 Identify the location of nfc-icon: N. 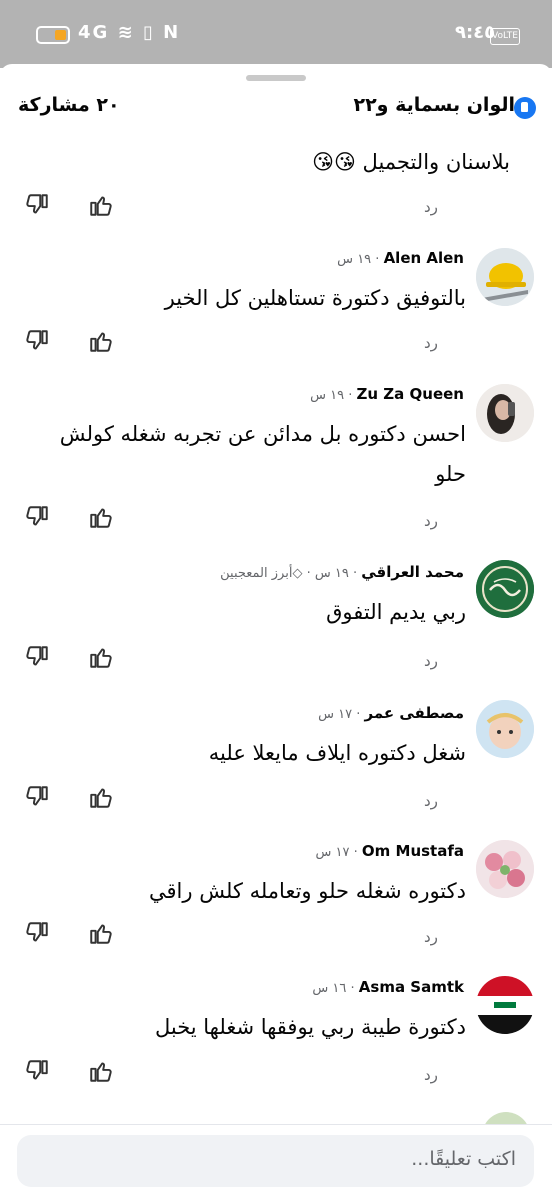
(172, 32).